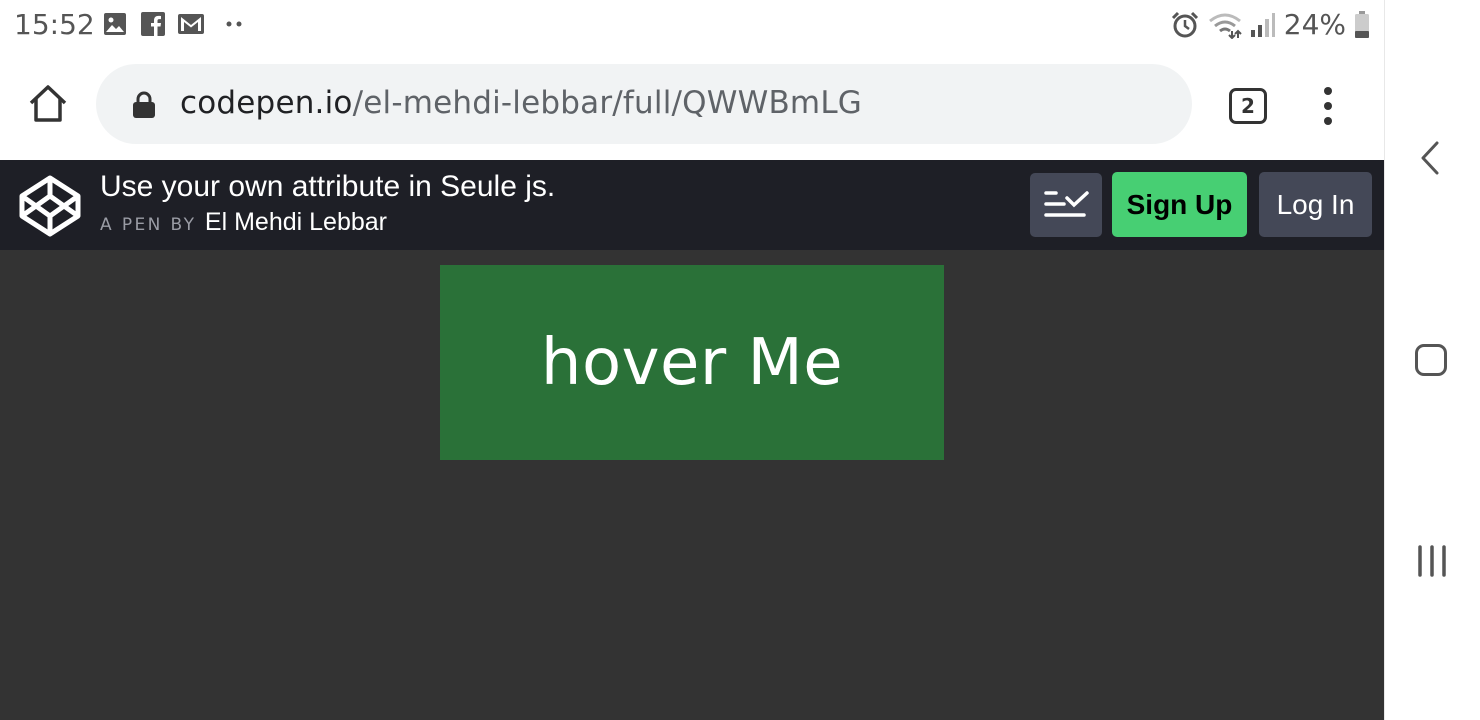  I want to click on pen-byline: A PEN BY El Mehdi Lebbar, so click(243, 222).